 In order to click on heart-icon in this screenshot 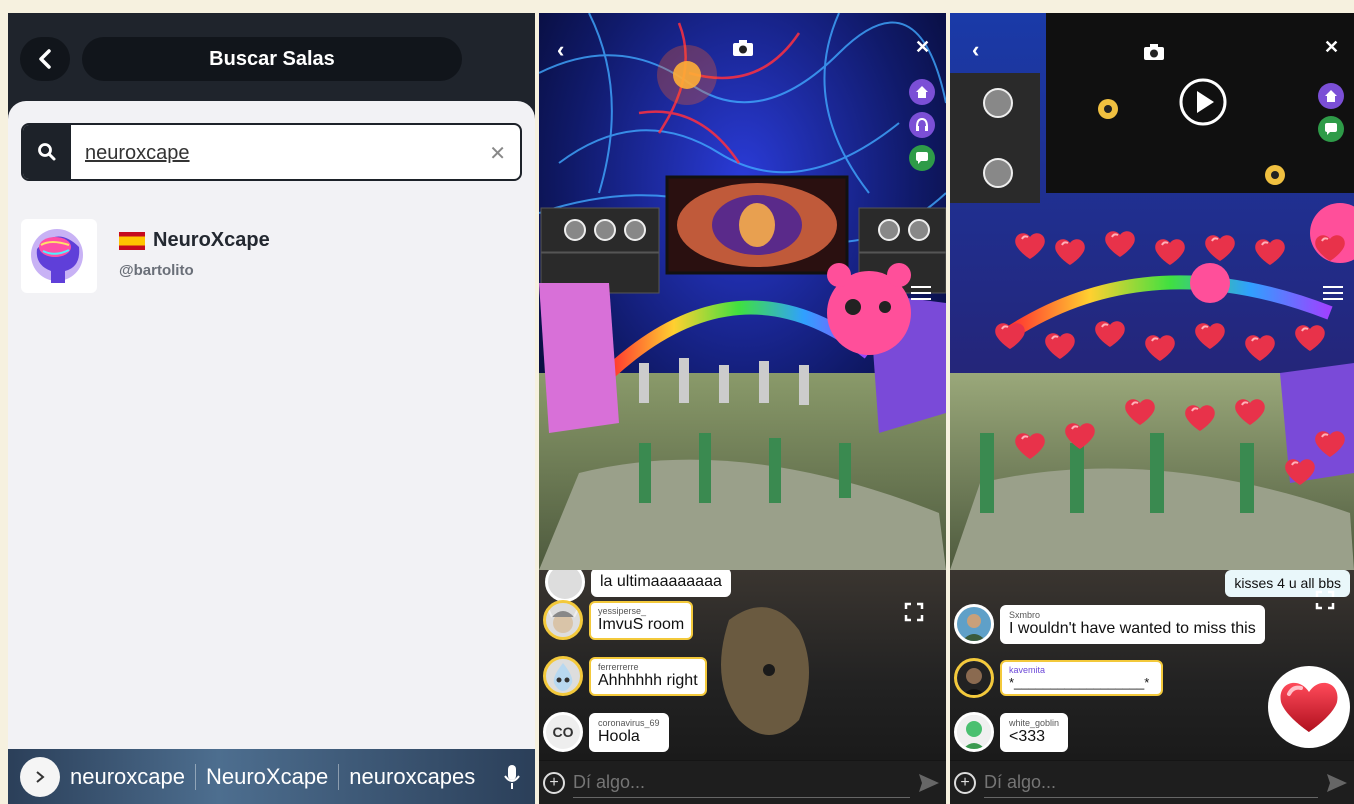, I will do `click(1309, 707)`.